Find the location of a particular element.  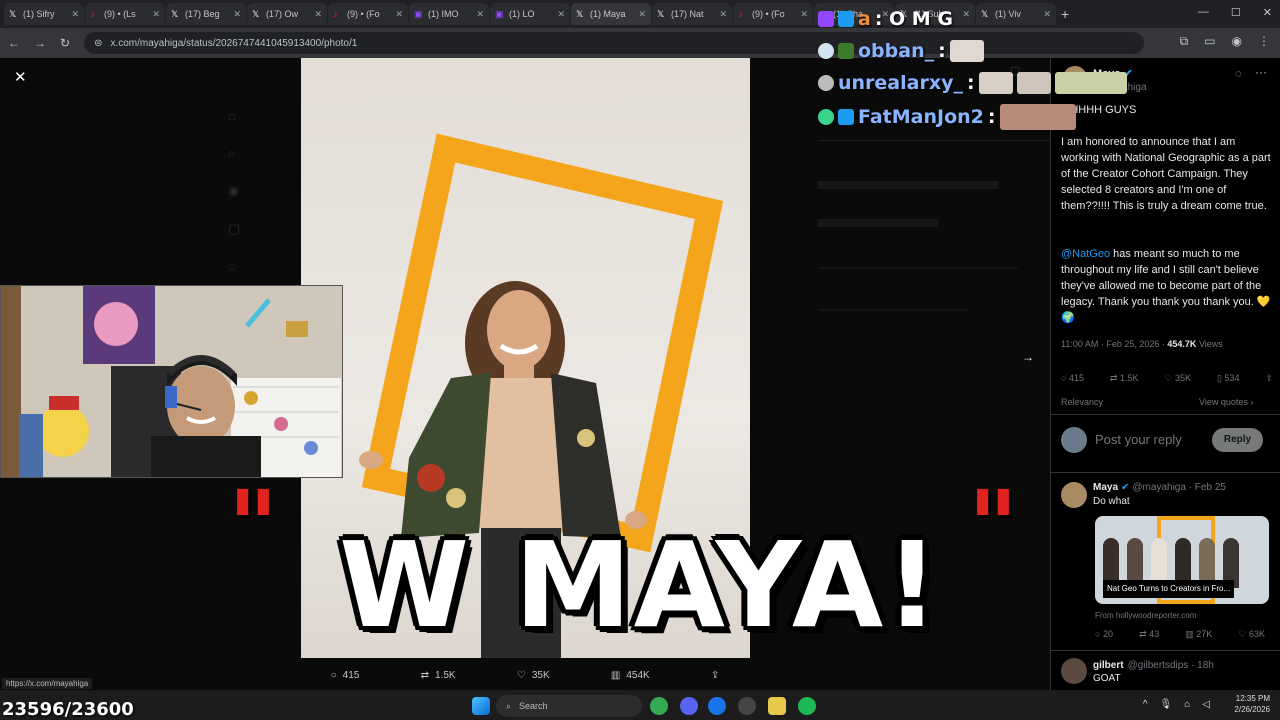

like-action: ♡ 63K is located at coordinates (1251, 634).